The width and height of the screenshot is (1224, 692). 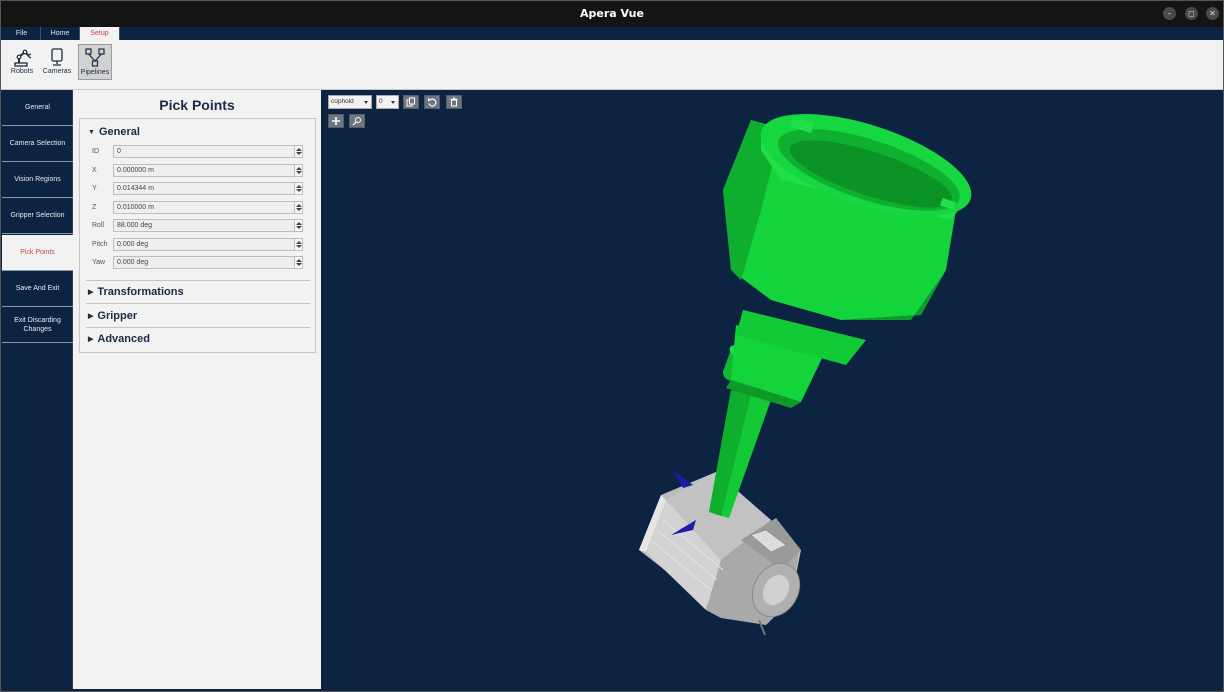 I want to click on object-select: cophold, so click(x=350, y=102).